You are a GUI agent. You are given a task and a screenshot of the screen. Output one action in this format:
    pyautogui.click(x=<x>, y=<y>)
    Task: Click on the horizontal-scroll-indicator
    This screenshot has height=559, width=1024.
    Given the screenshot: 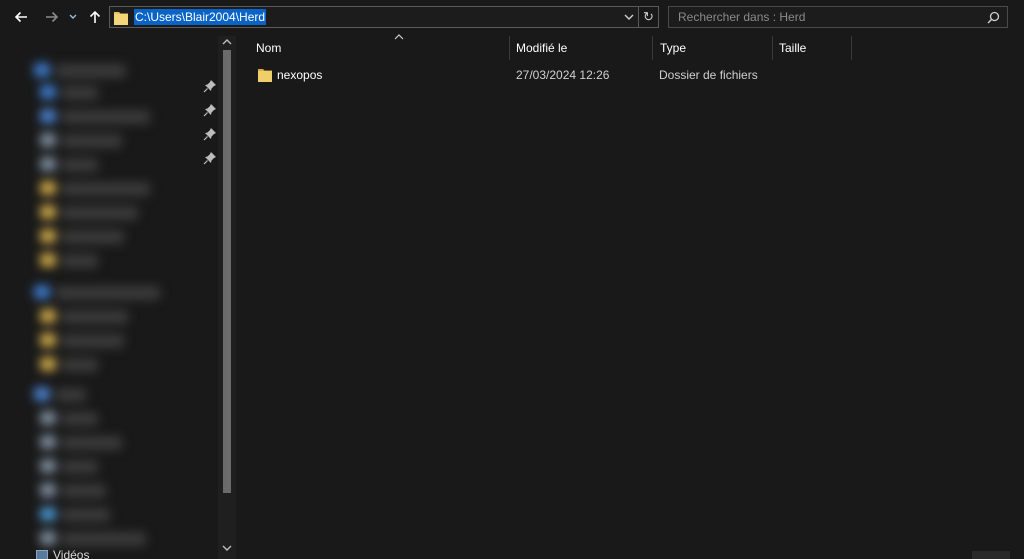 What is the action you would take?
    pyautogui.click(x=991, y=555)
    